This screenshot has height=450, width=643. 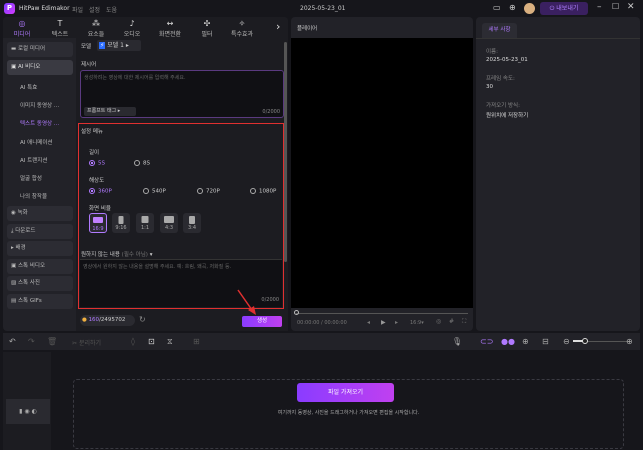 What do you see at coordinates (242, 28) in the screenshot?
I see `tab-effects: ✧ 특수효과` at bounding box center [242, 28].